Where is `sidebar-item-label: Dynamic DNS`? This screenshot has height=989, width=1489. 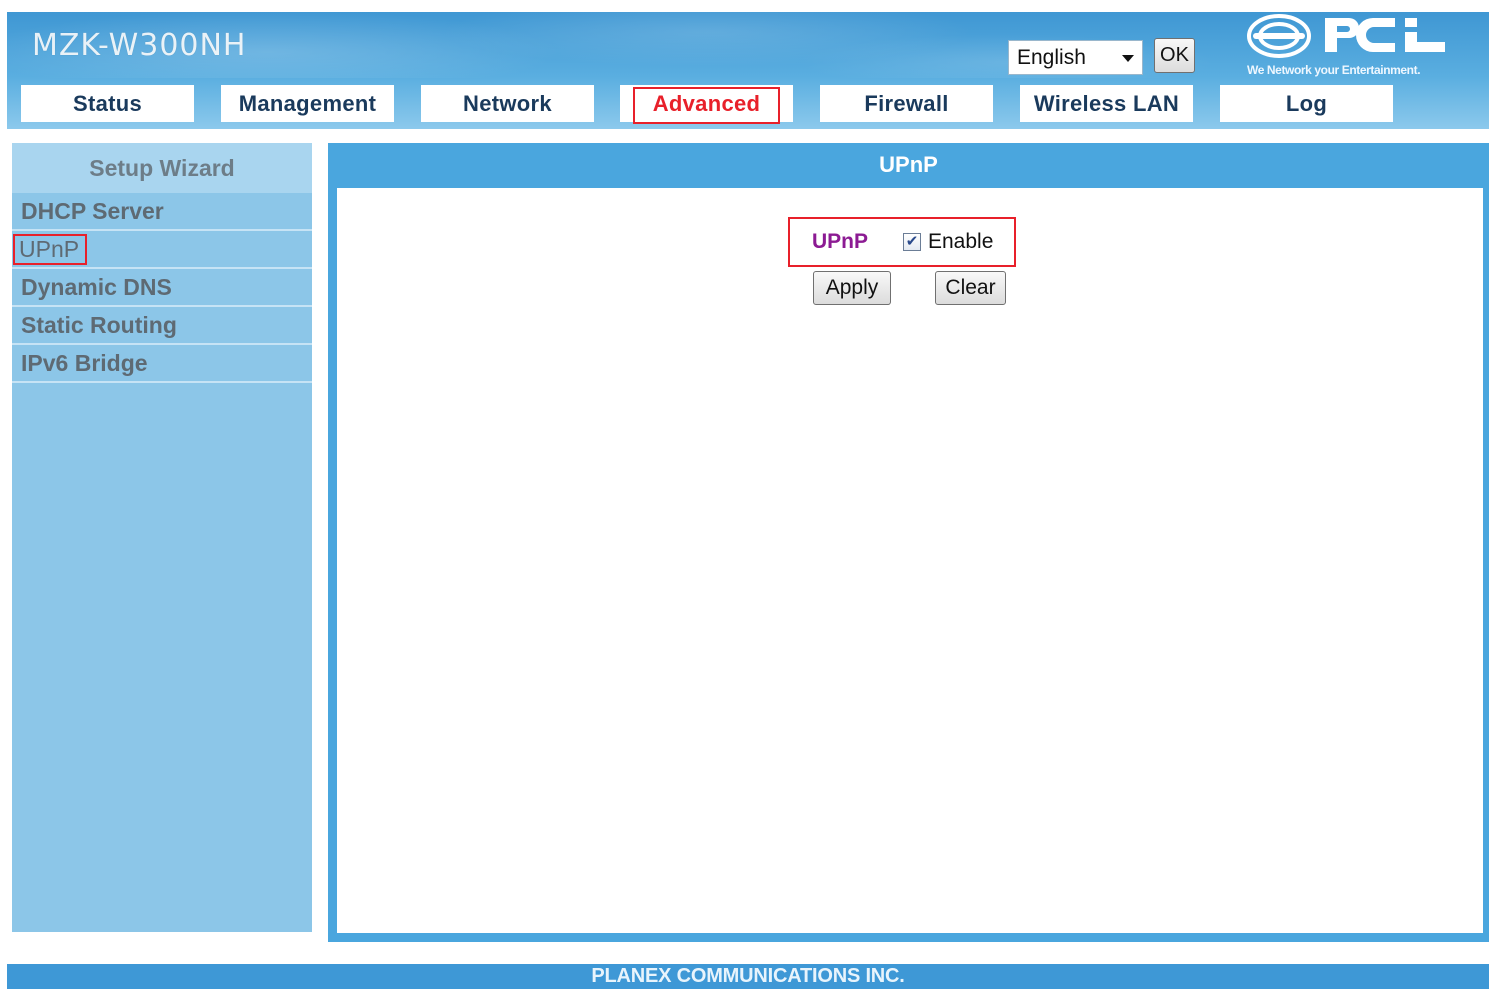
sidebar-item-label: Dynamic DNS is located at coordinates (96, 286).